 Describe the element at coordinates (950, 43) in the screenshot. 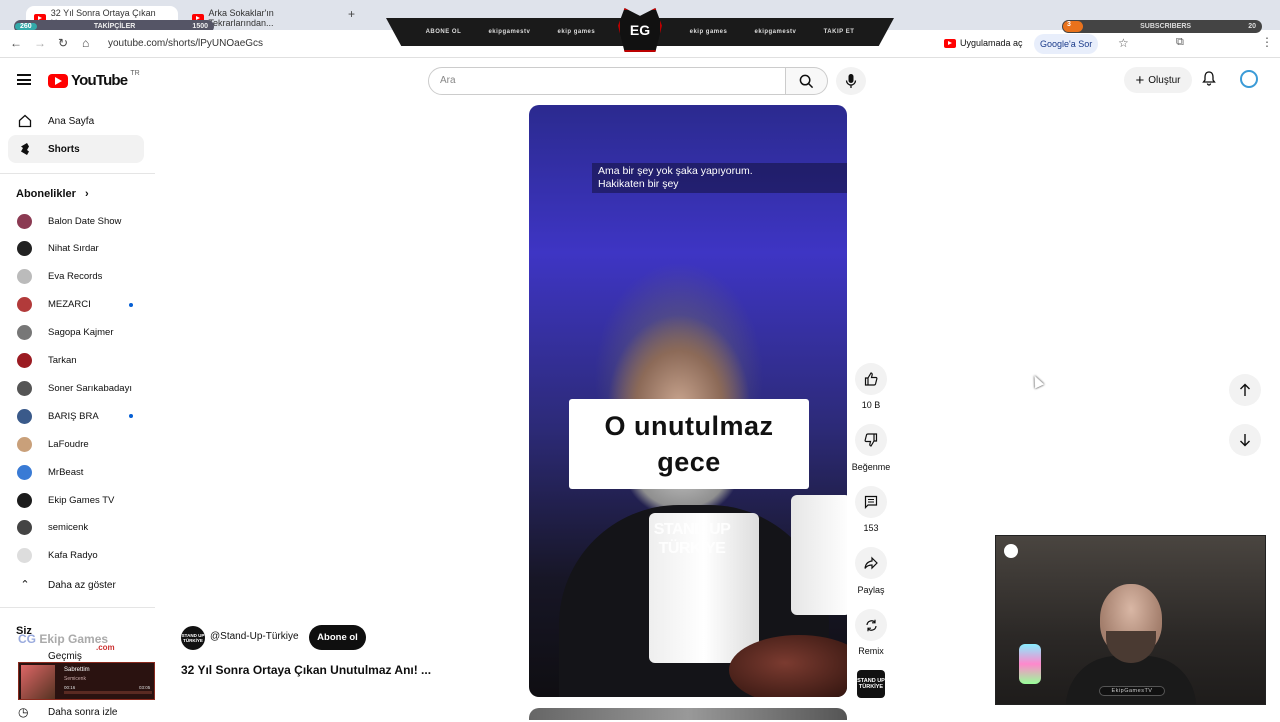

I see `youtube-favicon-icon` at that location.